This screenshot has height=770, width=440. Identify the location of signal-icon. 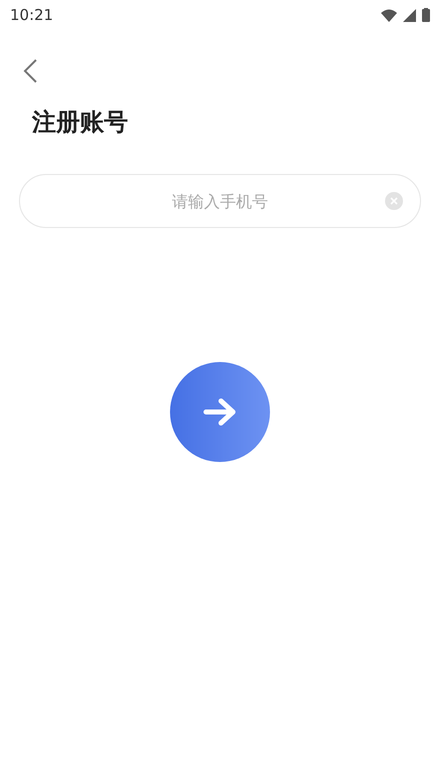
(409, 15).